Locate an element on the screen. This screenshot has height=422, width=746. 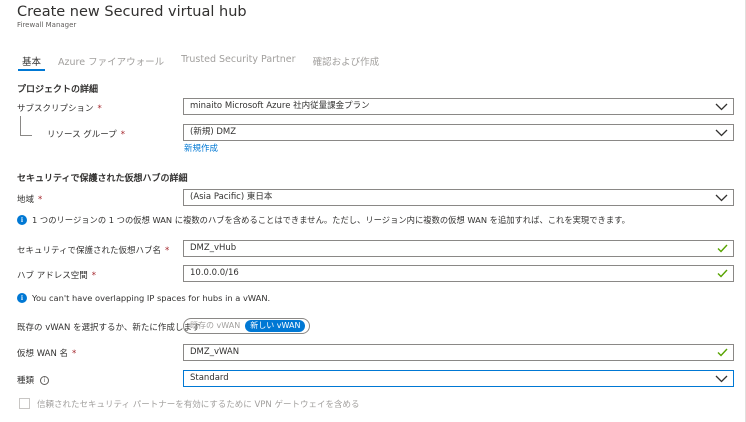
hub-name-input: DMZ_vHub is located at coordinates (458, 248).